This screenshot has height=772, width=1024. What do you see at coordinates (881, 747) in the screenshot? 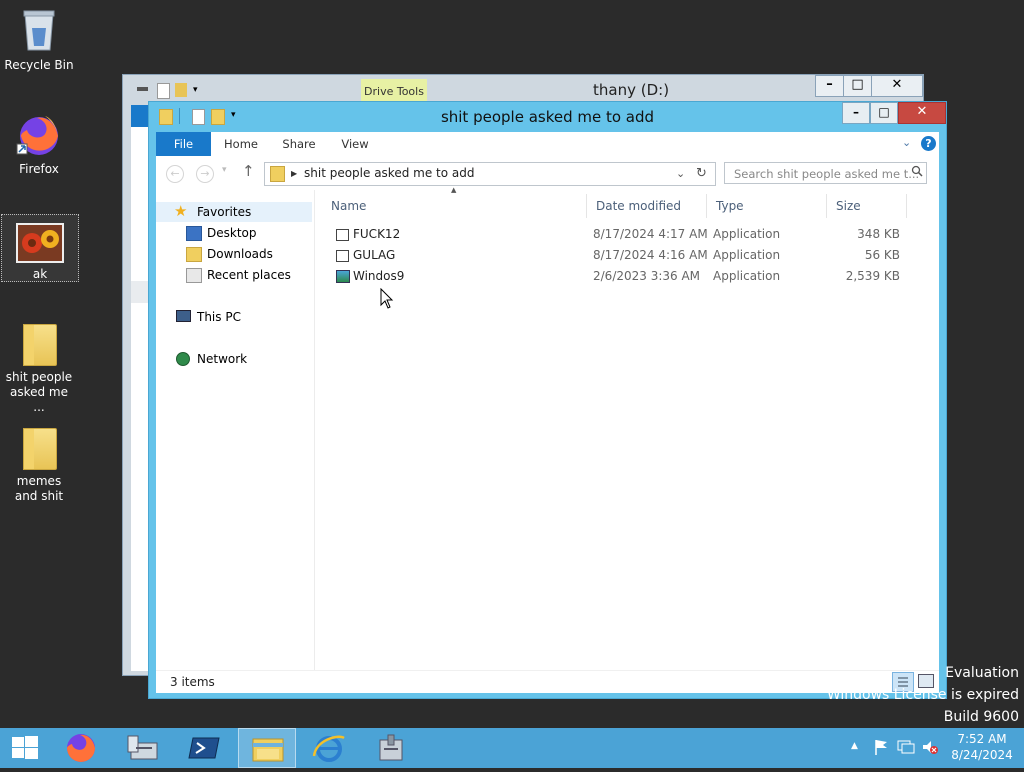
I see `action-center-flag-icon` at bounding box center [881, 747].